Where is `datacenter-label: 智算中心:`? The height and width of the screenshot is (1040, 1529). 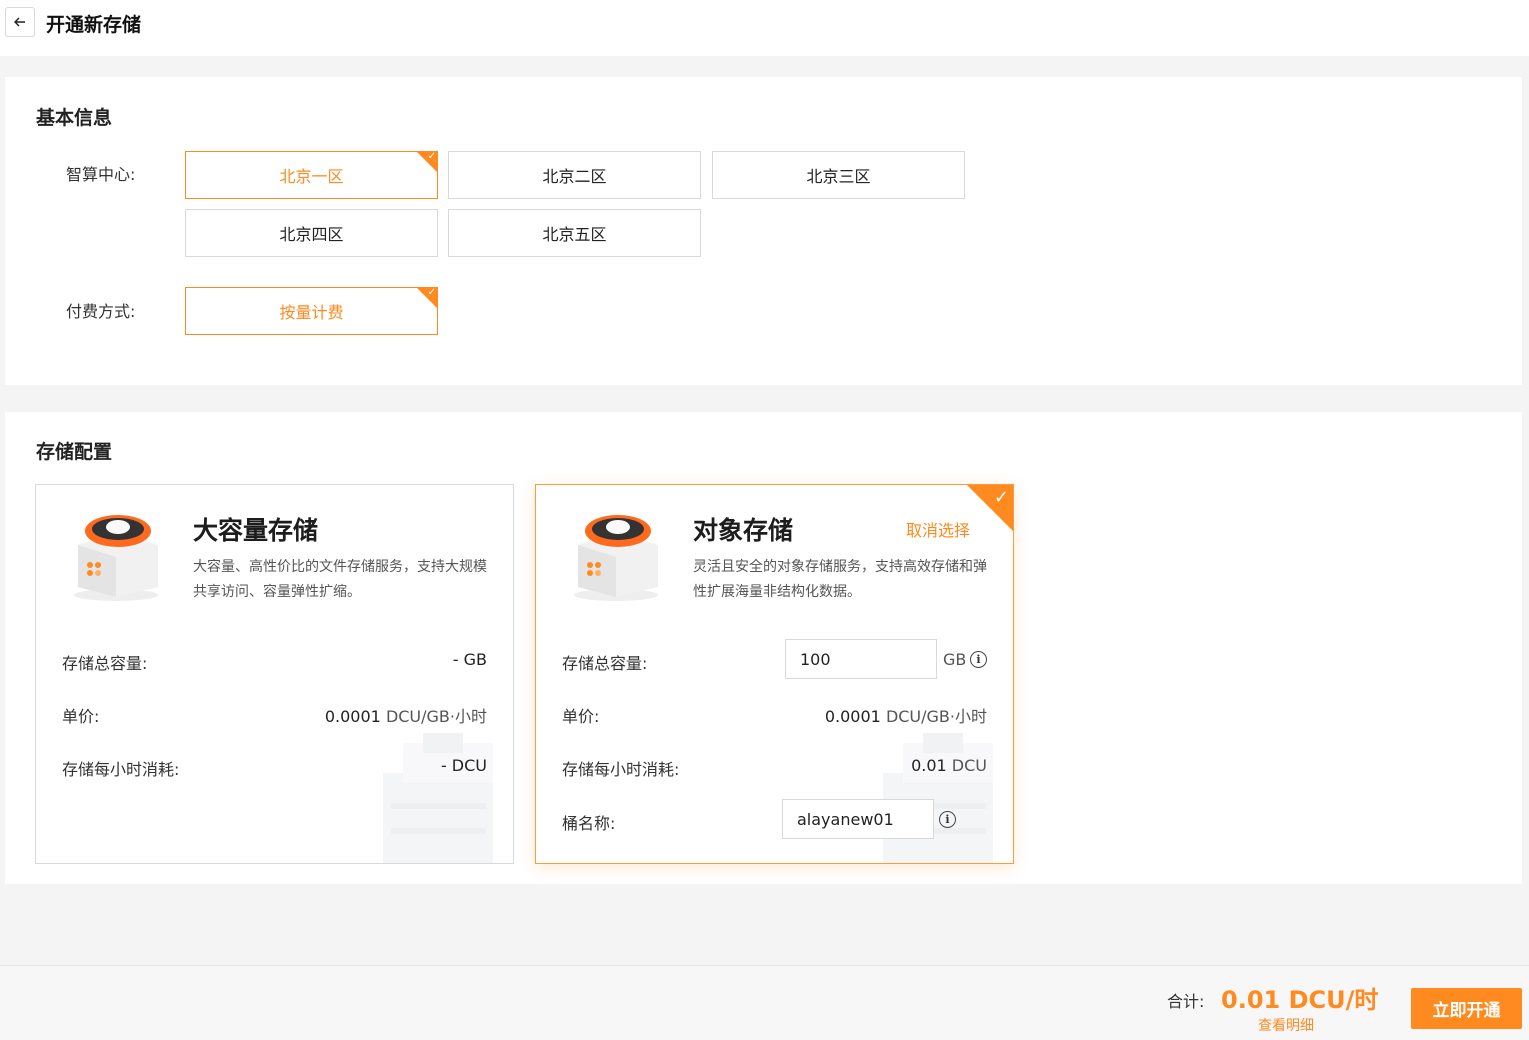 datacenter-label: 智算中心: is located at coordinates (101, 174).